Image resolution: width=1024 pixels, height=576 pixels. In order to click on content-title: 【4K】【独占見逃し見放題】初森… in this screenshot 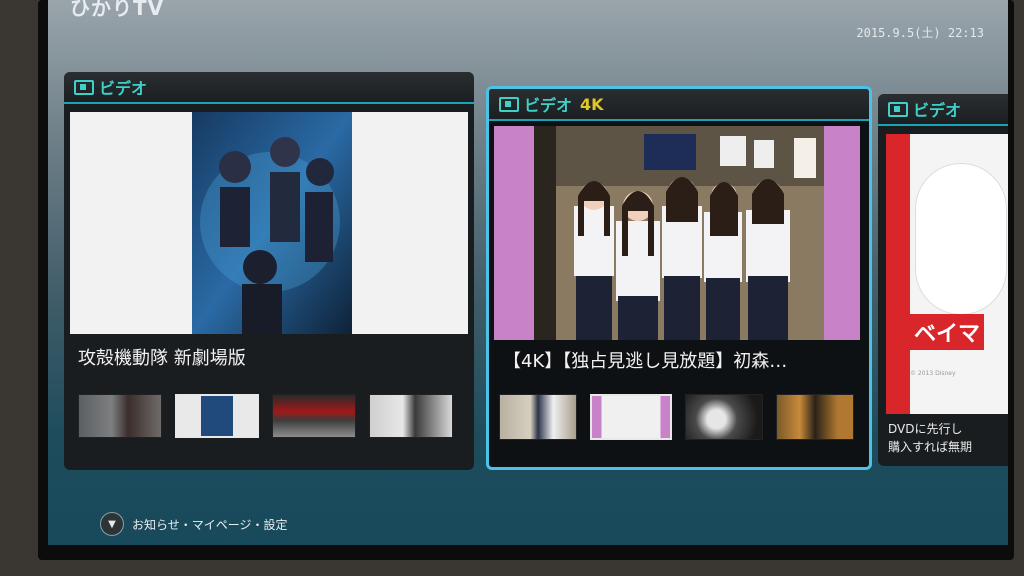, I will do `click(645, 361)`.